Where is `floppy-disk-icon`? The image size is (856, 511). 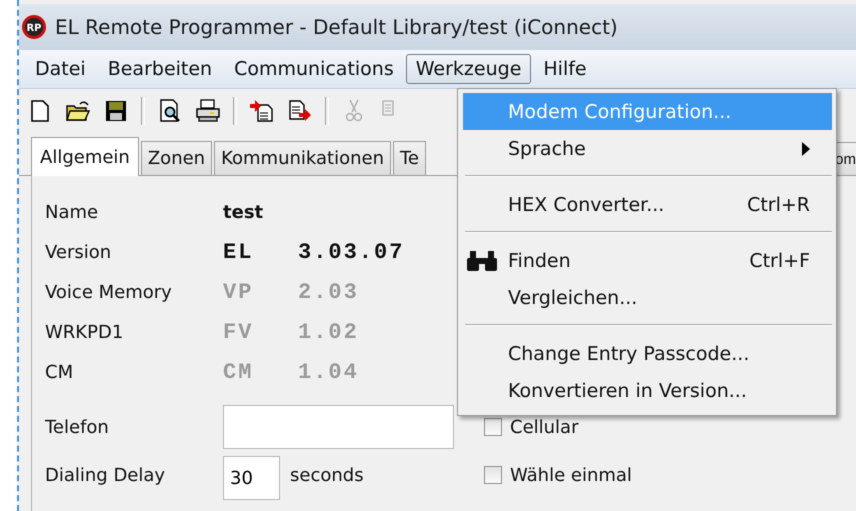 floppy-disk-icon is located at coordinates (116, 111).